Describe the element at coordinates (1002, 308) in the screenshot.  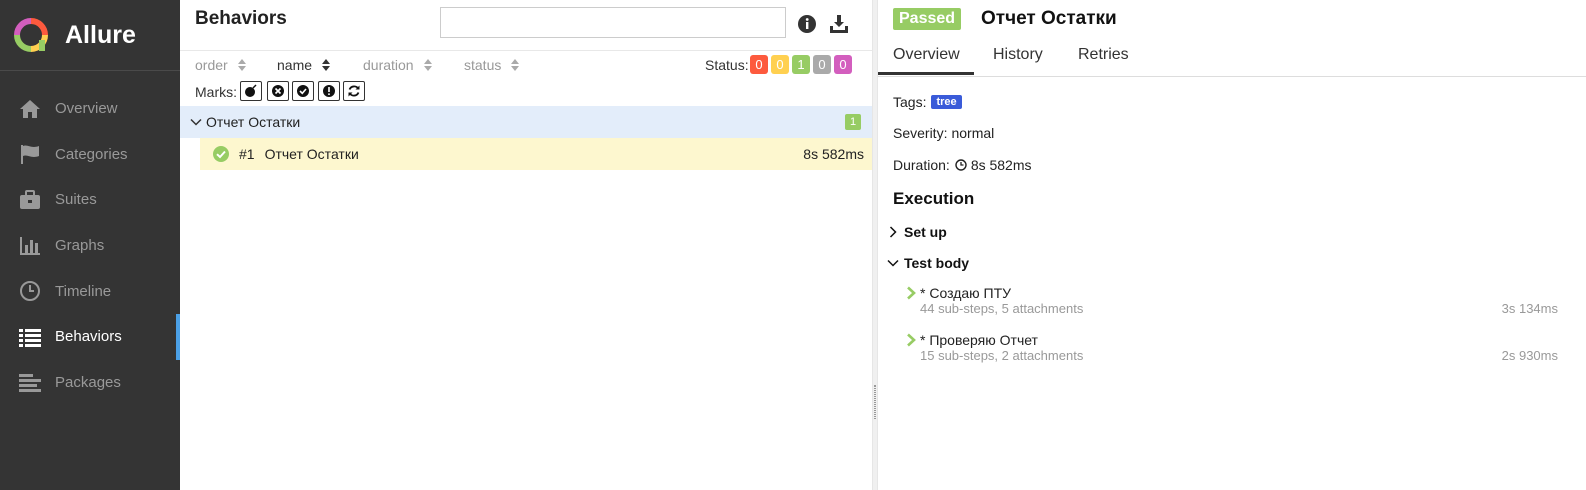
I see `step-substeps: 44 sub-steps, 5 attachments` at that location.